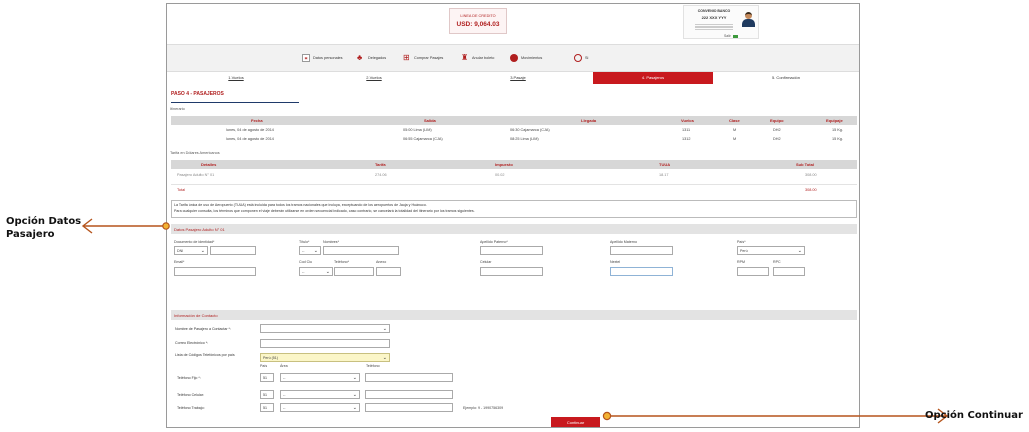  What do you see at coordinates (30, 234) in the screenshot?
I see `annotation-datos-pasajero-2: Pasajero` at bounding box center [30, 234].